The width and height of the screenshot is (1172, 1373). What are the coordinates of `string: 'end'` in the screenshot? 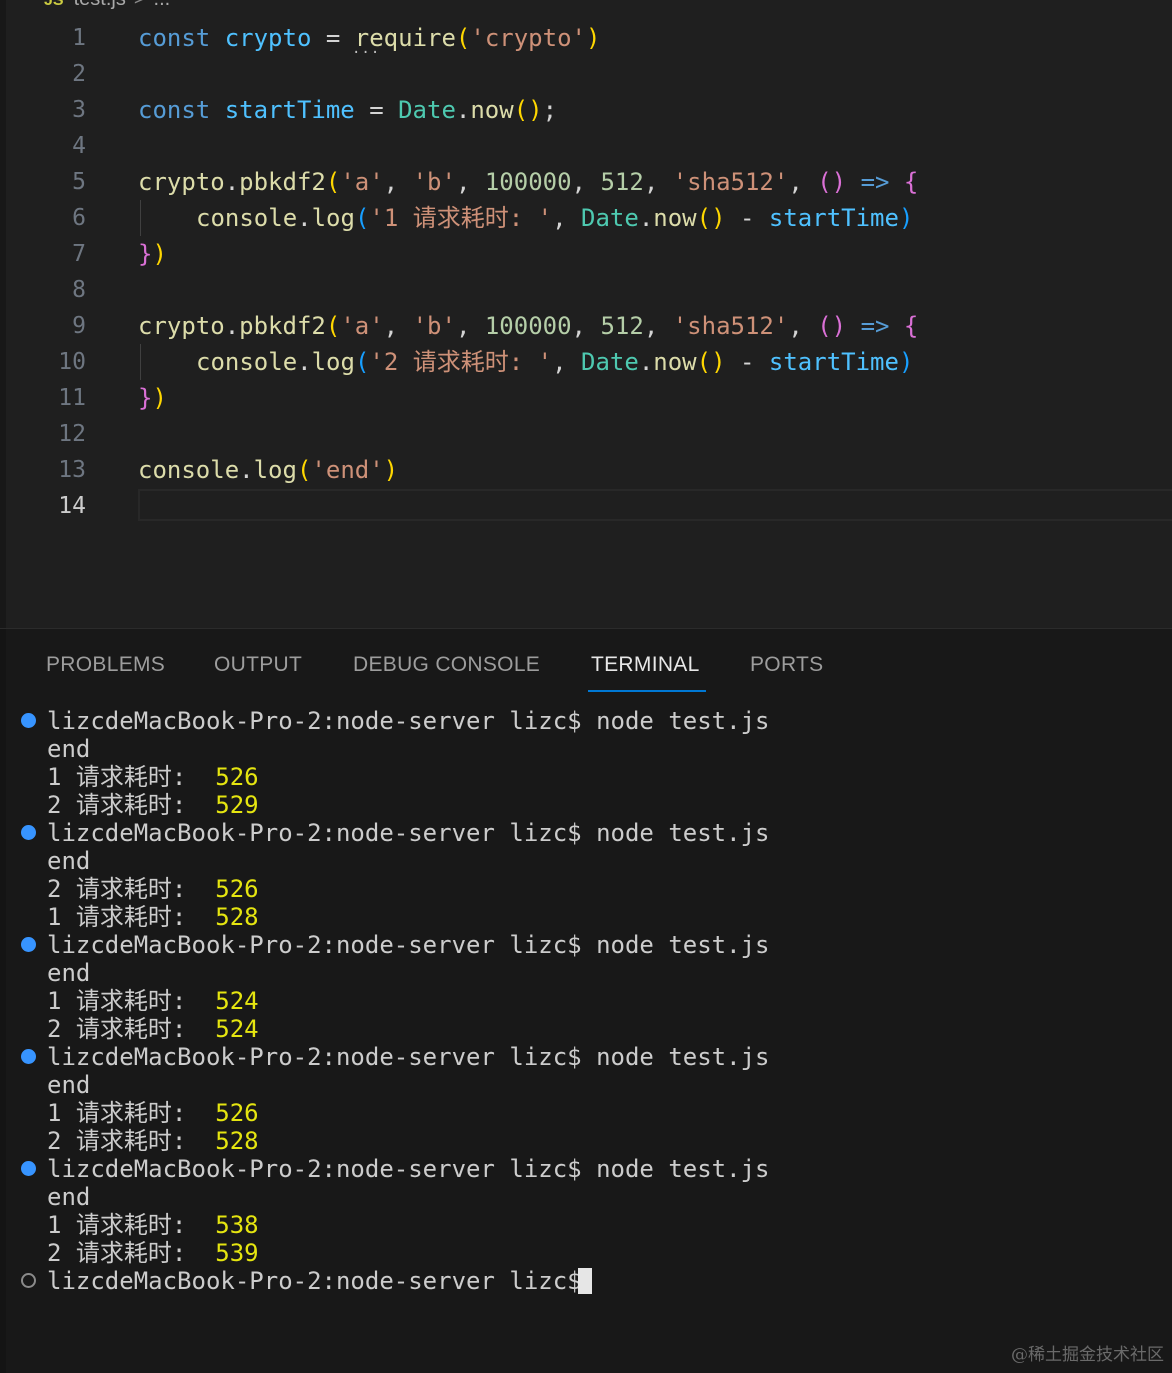 It's located at (347, 470).